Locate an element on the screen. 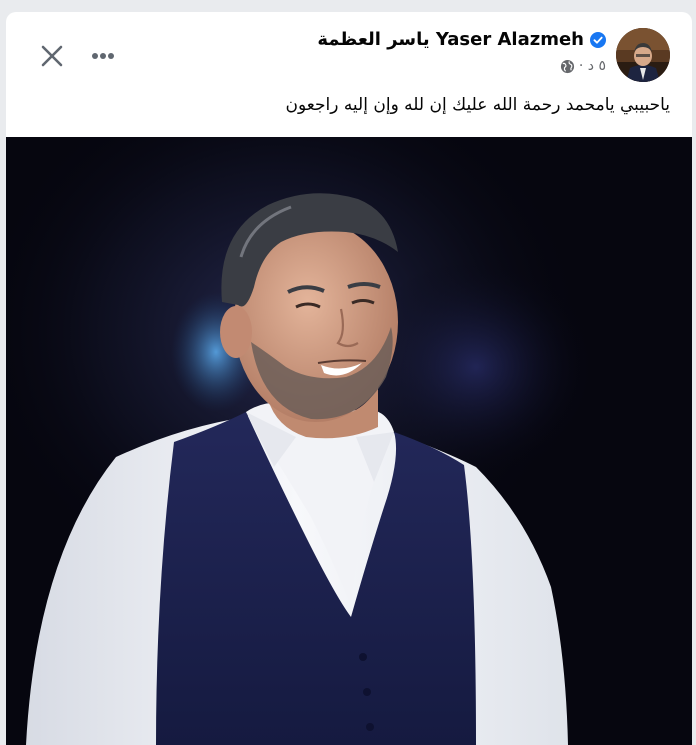  close-icon is located at coordinates (52, 56).